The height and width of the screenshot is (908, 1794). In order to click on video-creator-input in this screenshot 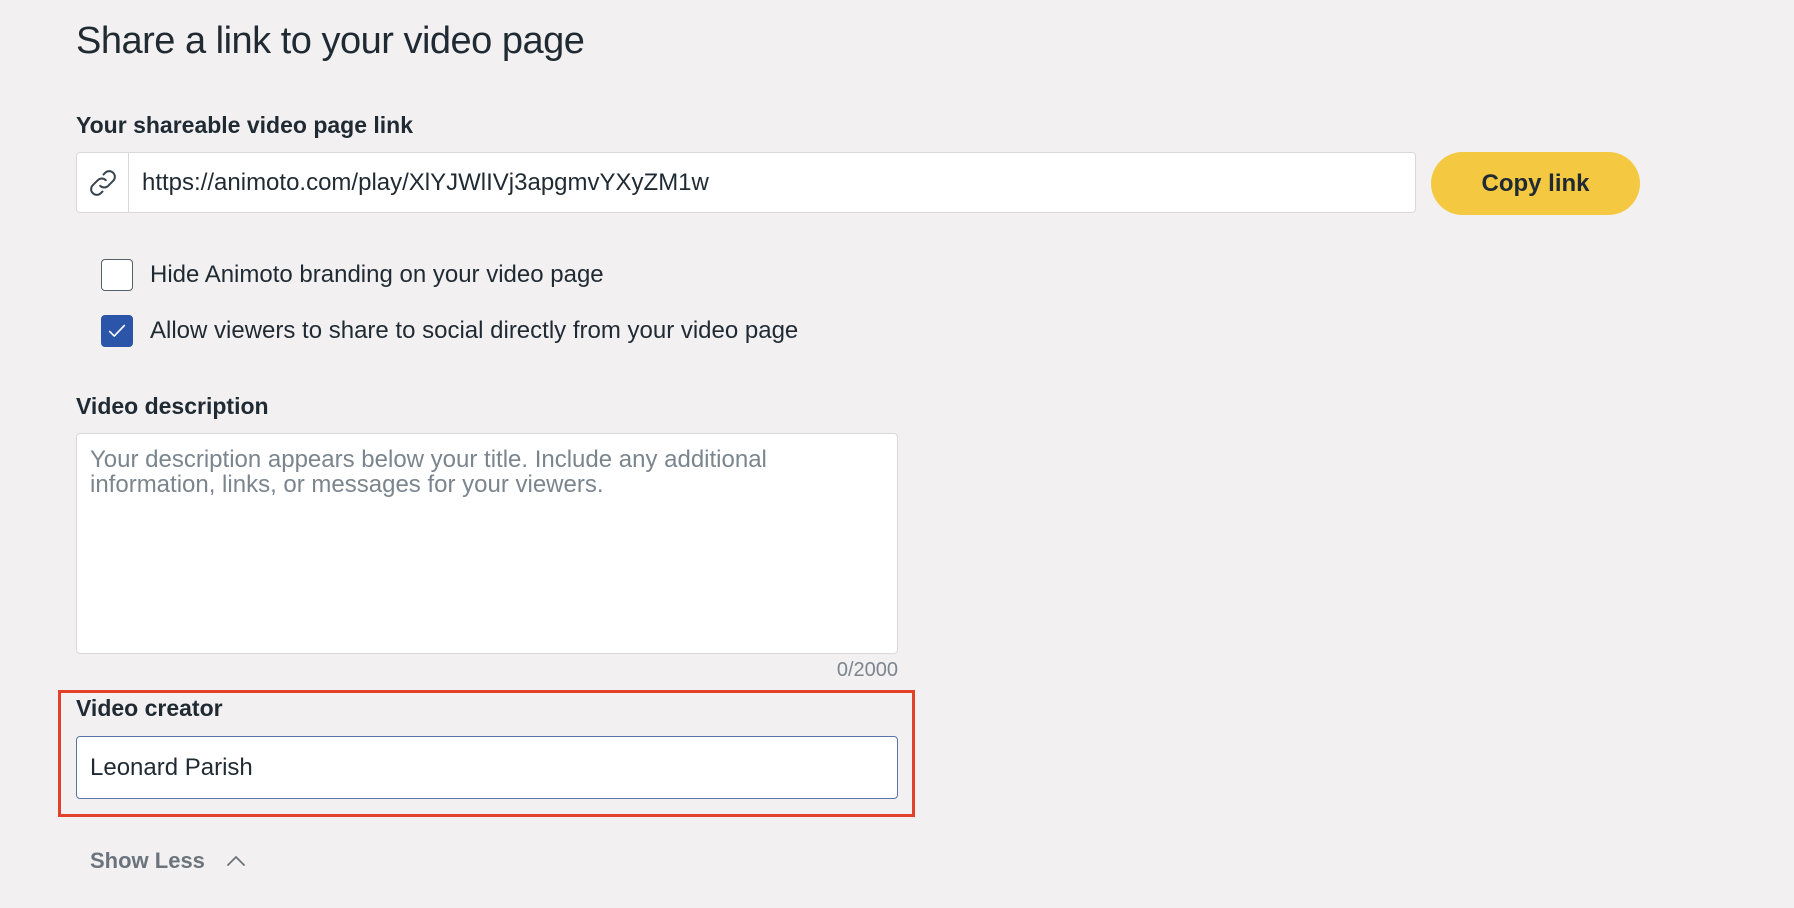, I will do `click(487, 767)`.